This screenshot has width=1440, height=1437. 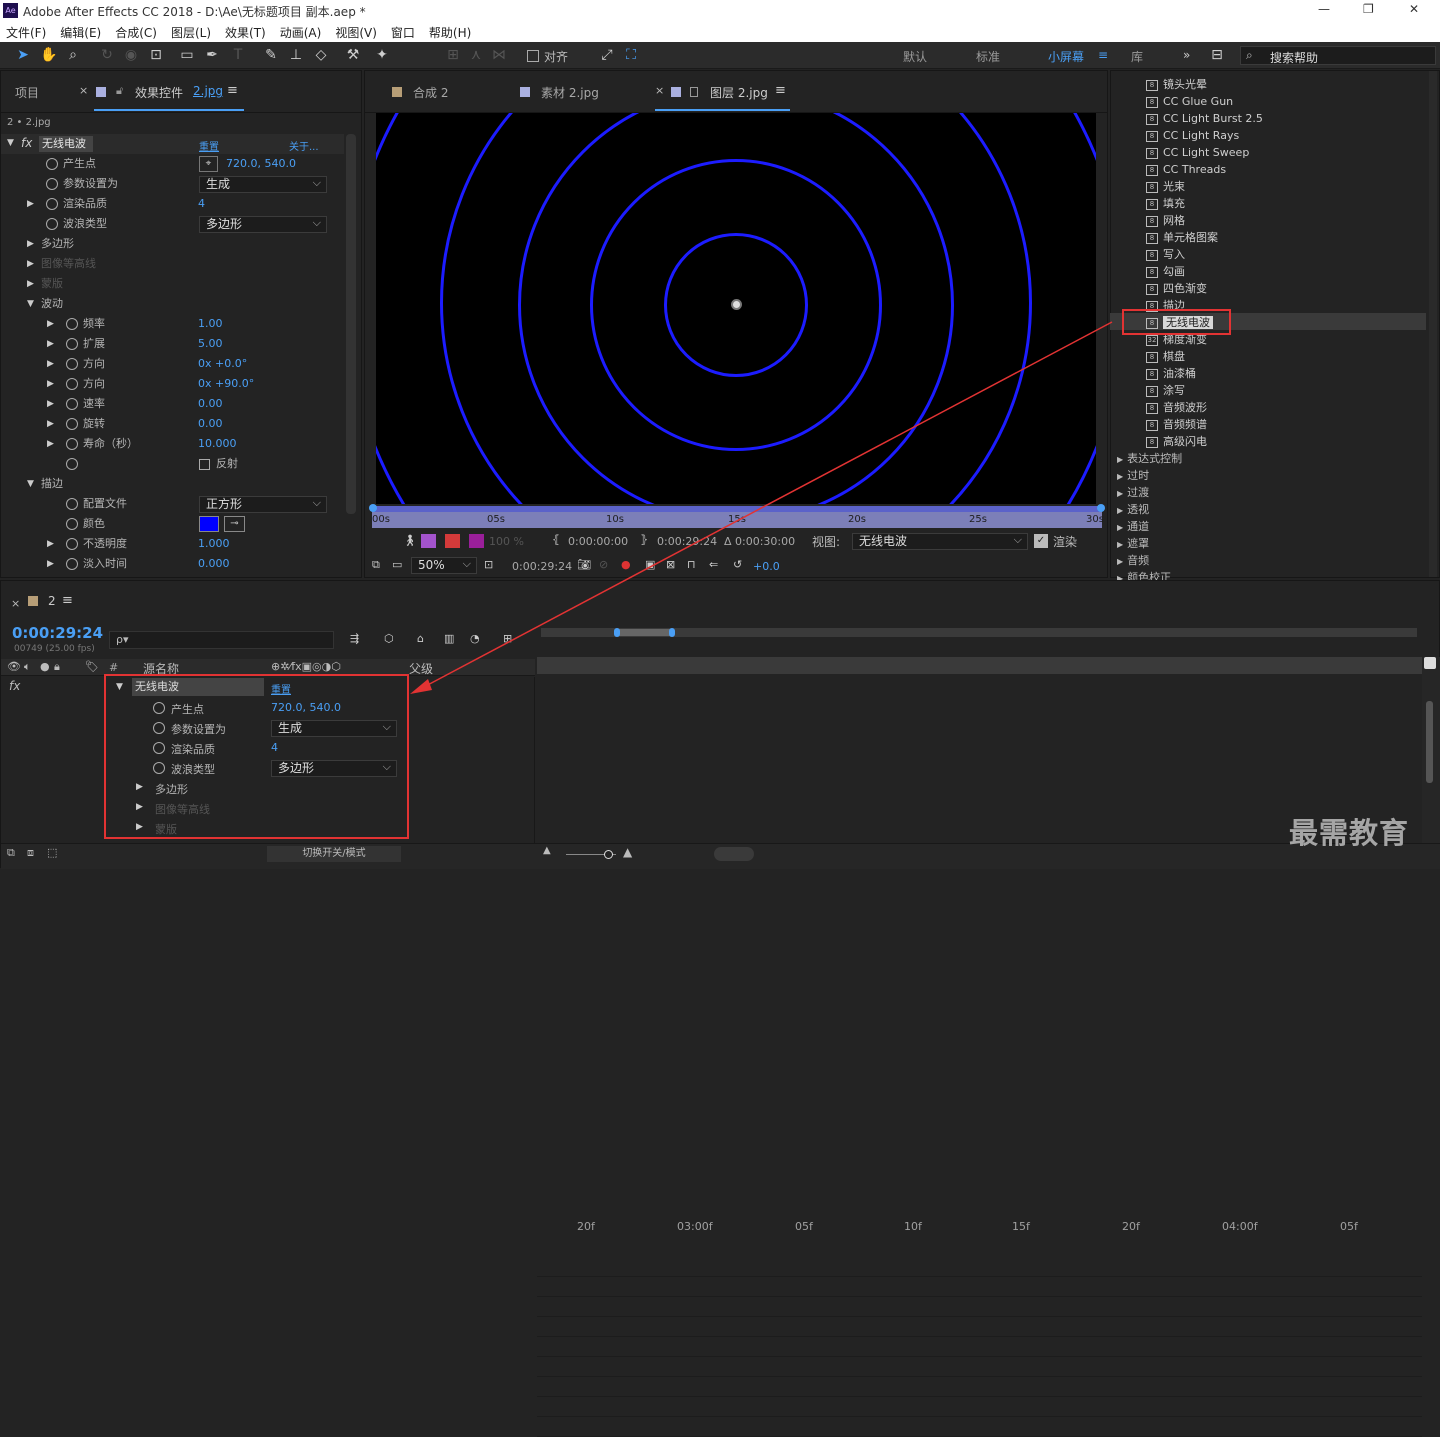 What do you see at coordinates (14, 666) in the screenshot?
I see `video-switch-icon: 👁︎` at bounding box center [14, 666].